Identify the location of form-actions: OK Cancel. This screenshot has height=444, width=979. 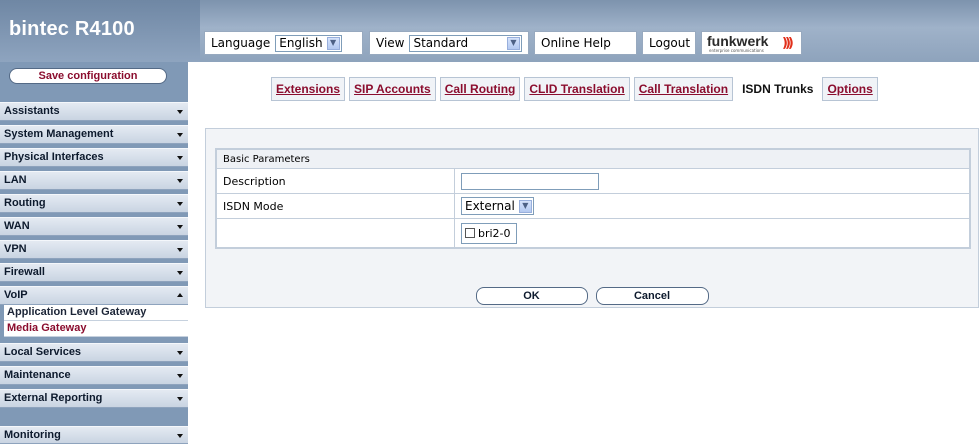
(592, 296).